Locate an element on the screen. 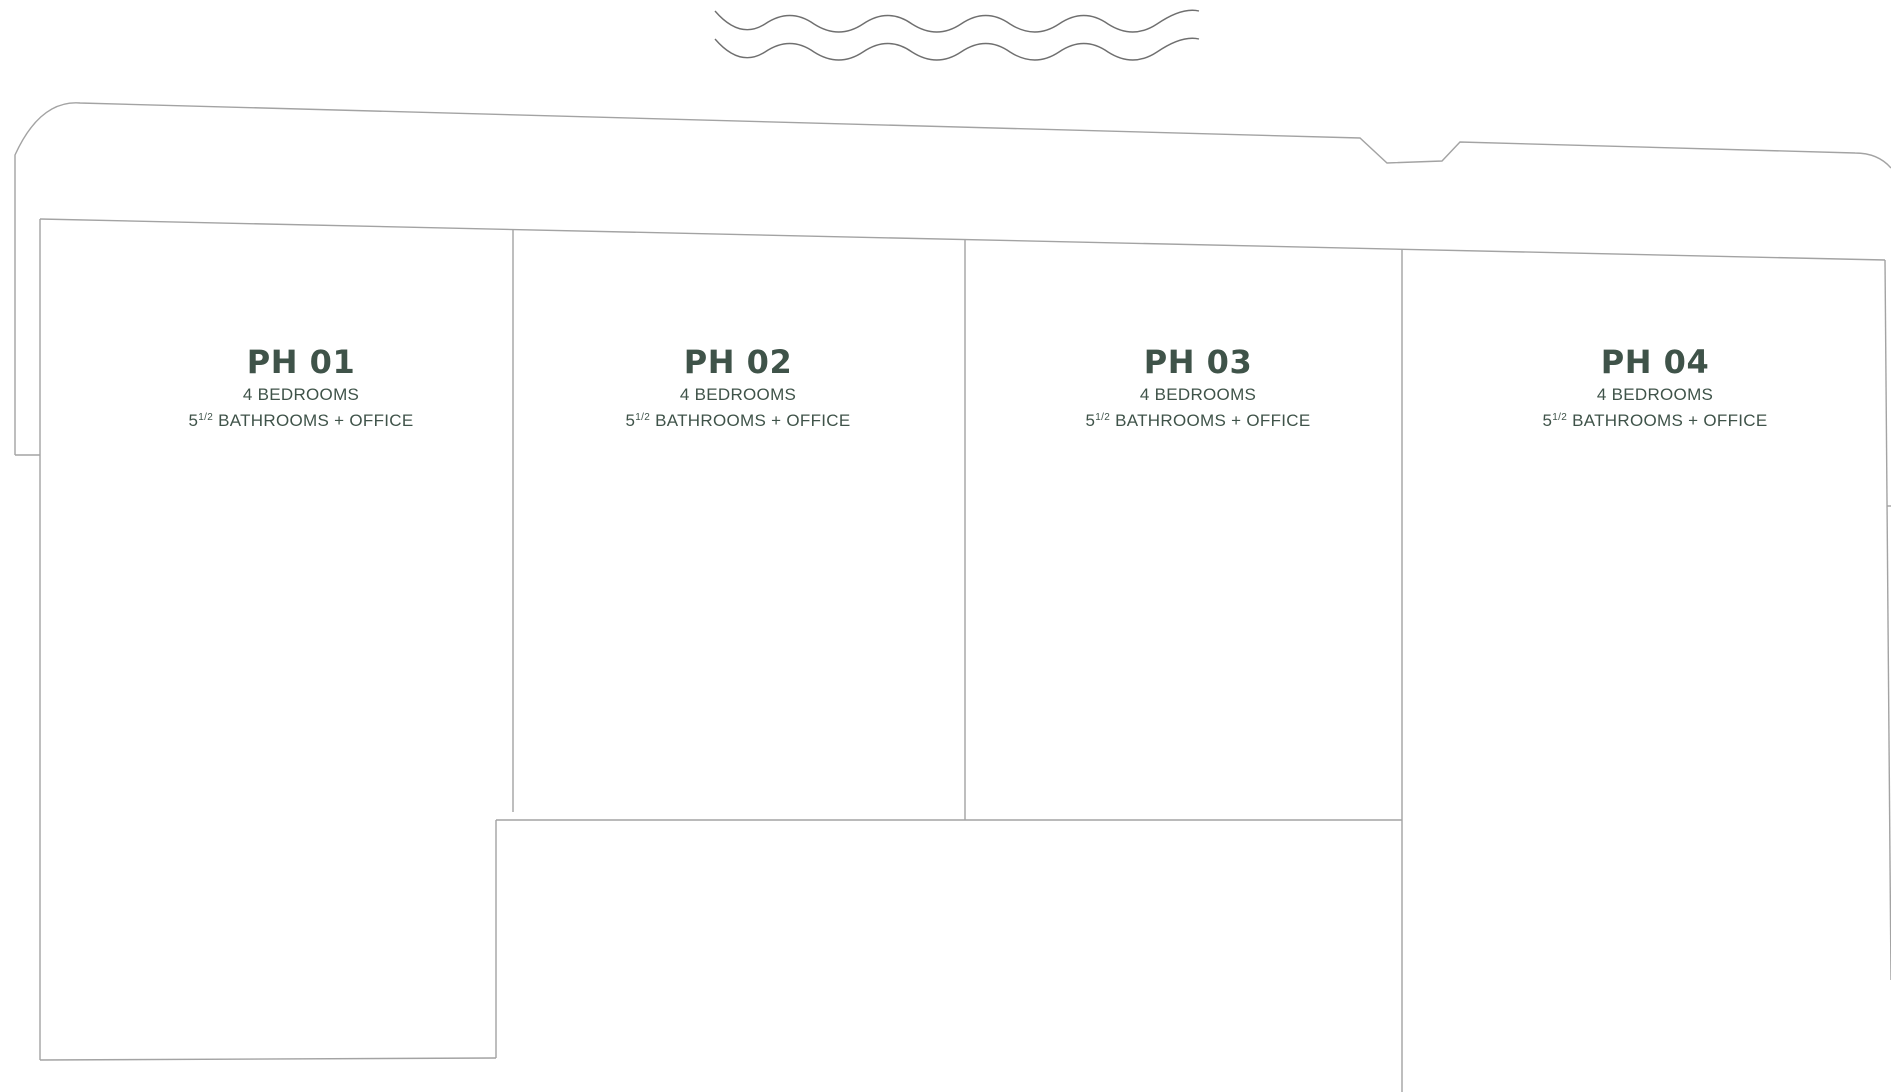  water-wave-bottom is located at coordinates (957, 49).